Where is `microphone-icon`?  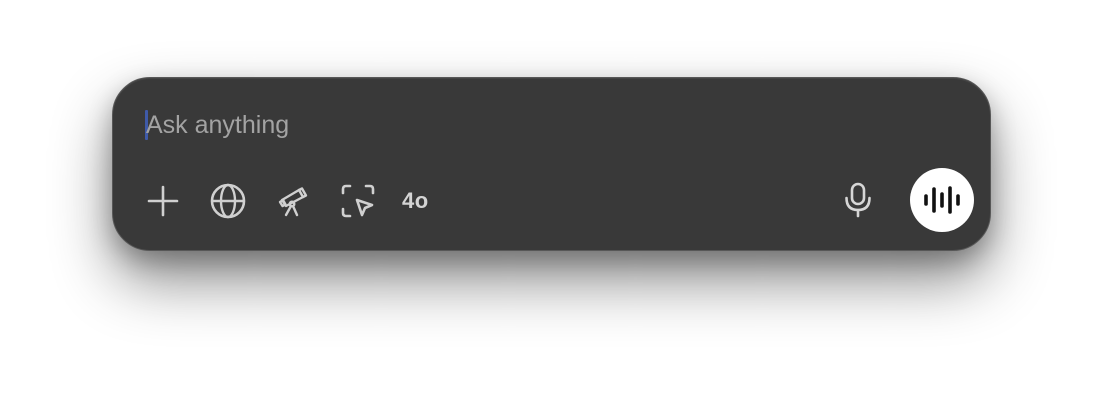 microphone-icon is located at coordinates (858, 200).